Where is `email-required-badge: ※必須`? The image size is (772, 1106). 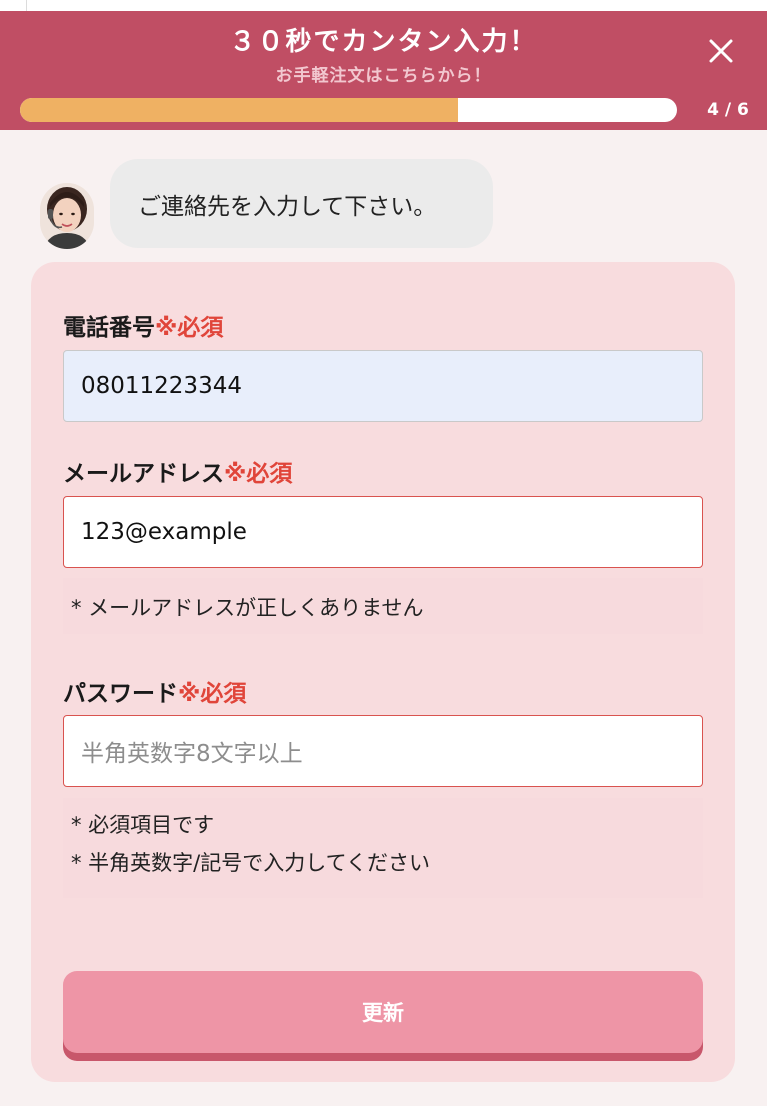 email-required-badge: ※必須 is located at coordinates (258, 474).